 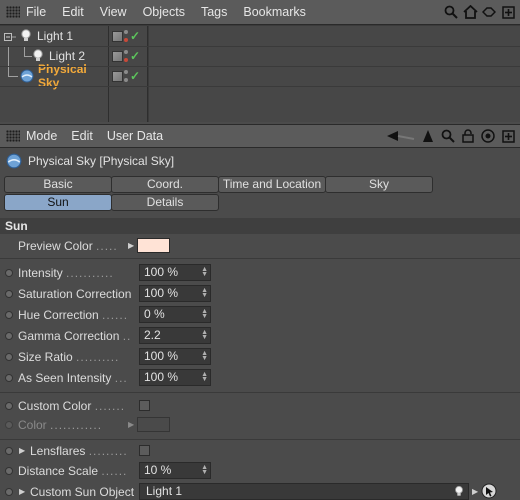 What do you see at coordinates (165, 202) in the screenshot?
I see `tab-details: Details` at bounding box center [165, 202].